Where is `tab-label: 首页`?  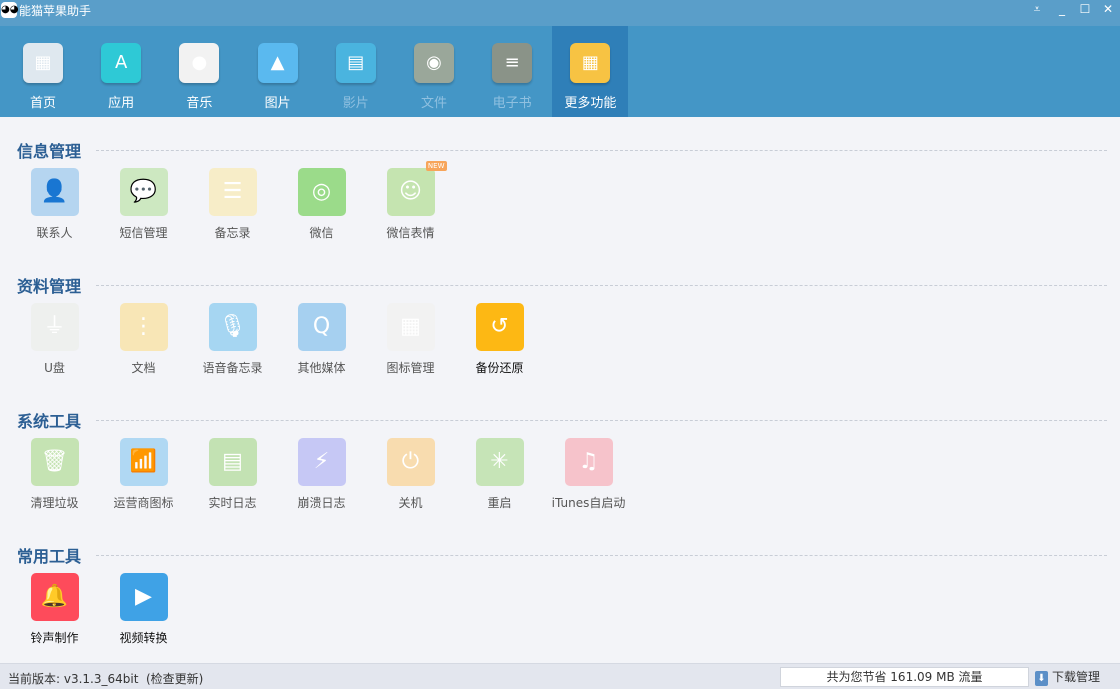 tab-label: 首页 is located at coordinates (42, 103).